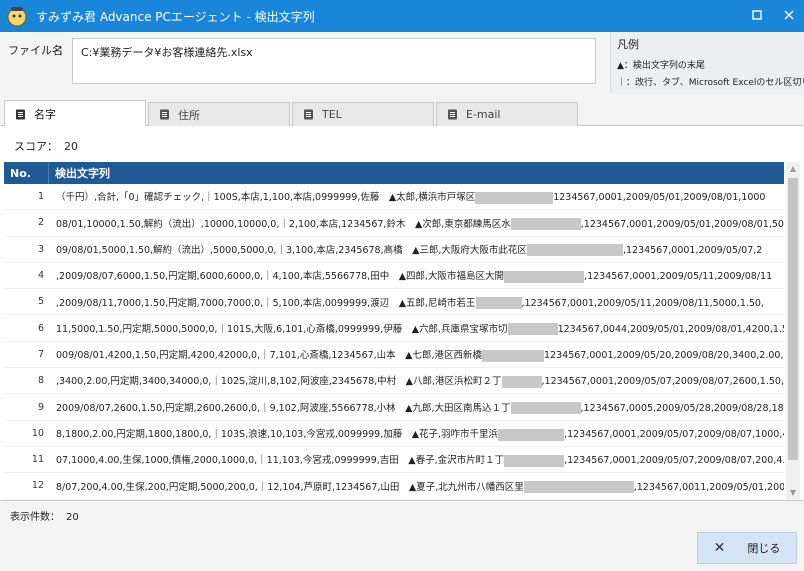 This screenshot has height=571, width=804. I want to click on row-number: 1, so click(40, 197).